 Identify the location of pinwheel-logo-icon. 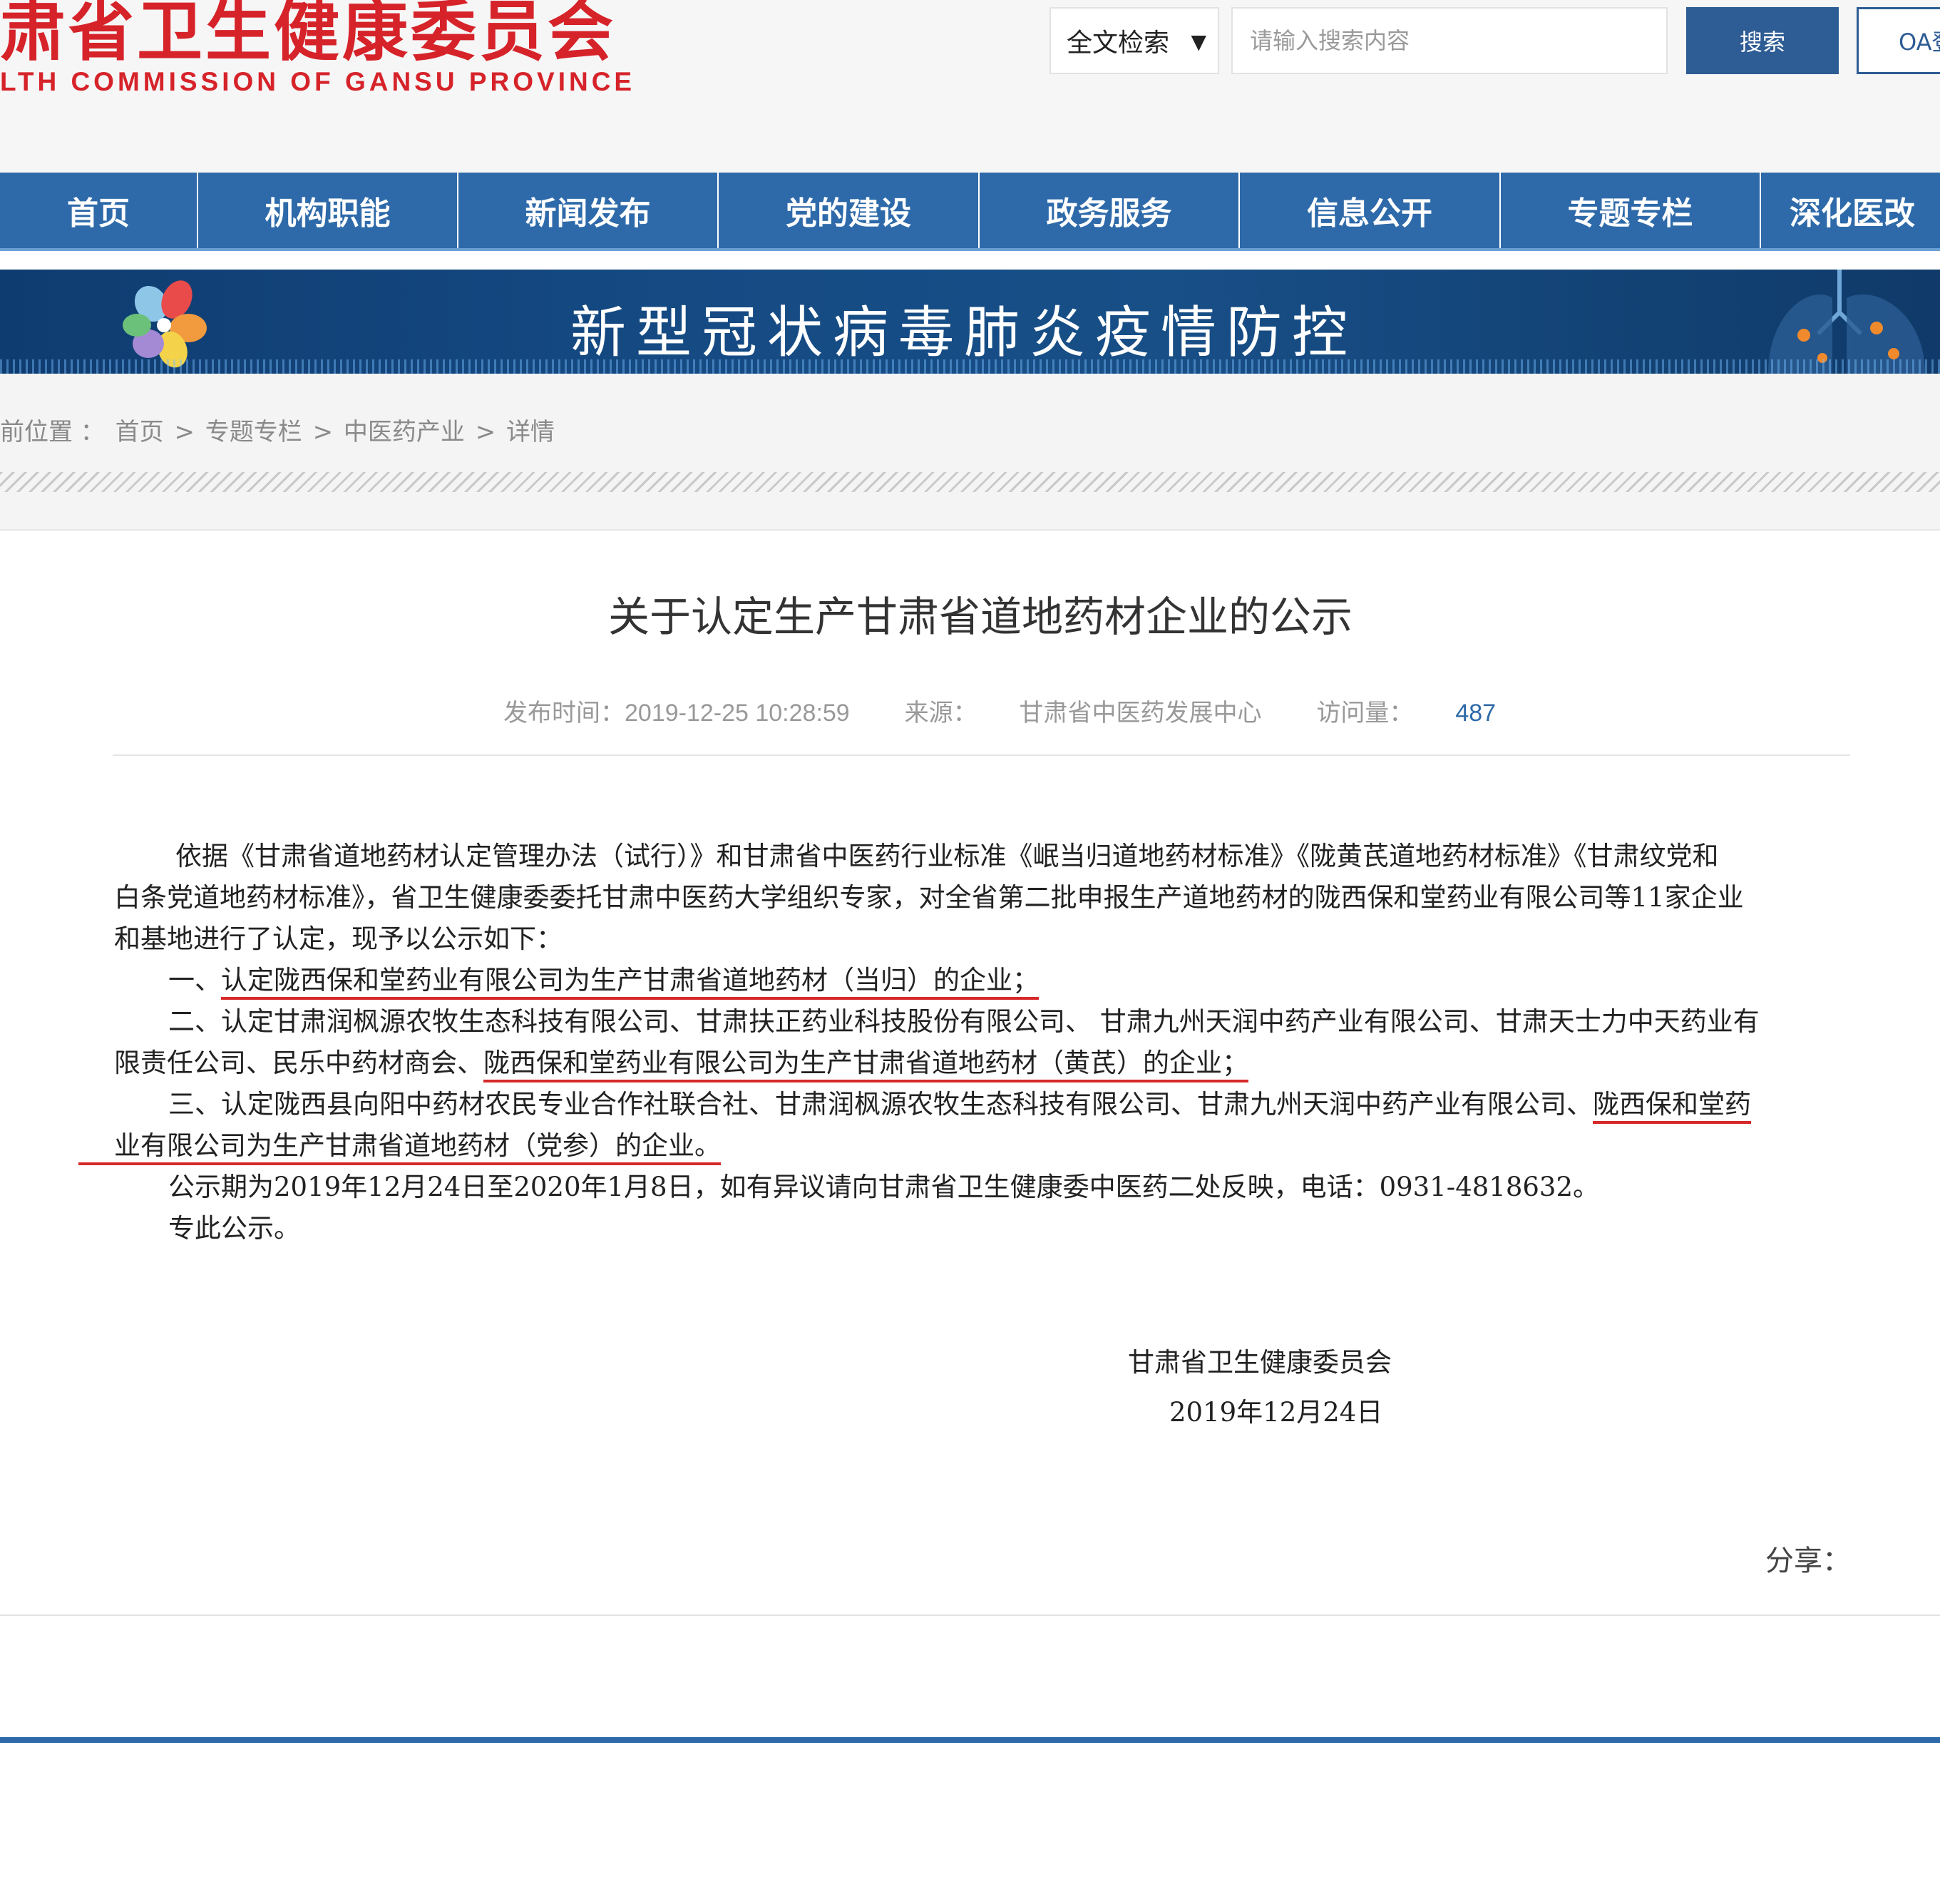
(165, 324).